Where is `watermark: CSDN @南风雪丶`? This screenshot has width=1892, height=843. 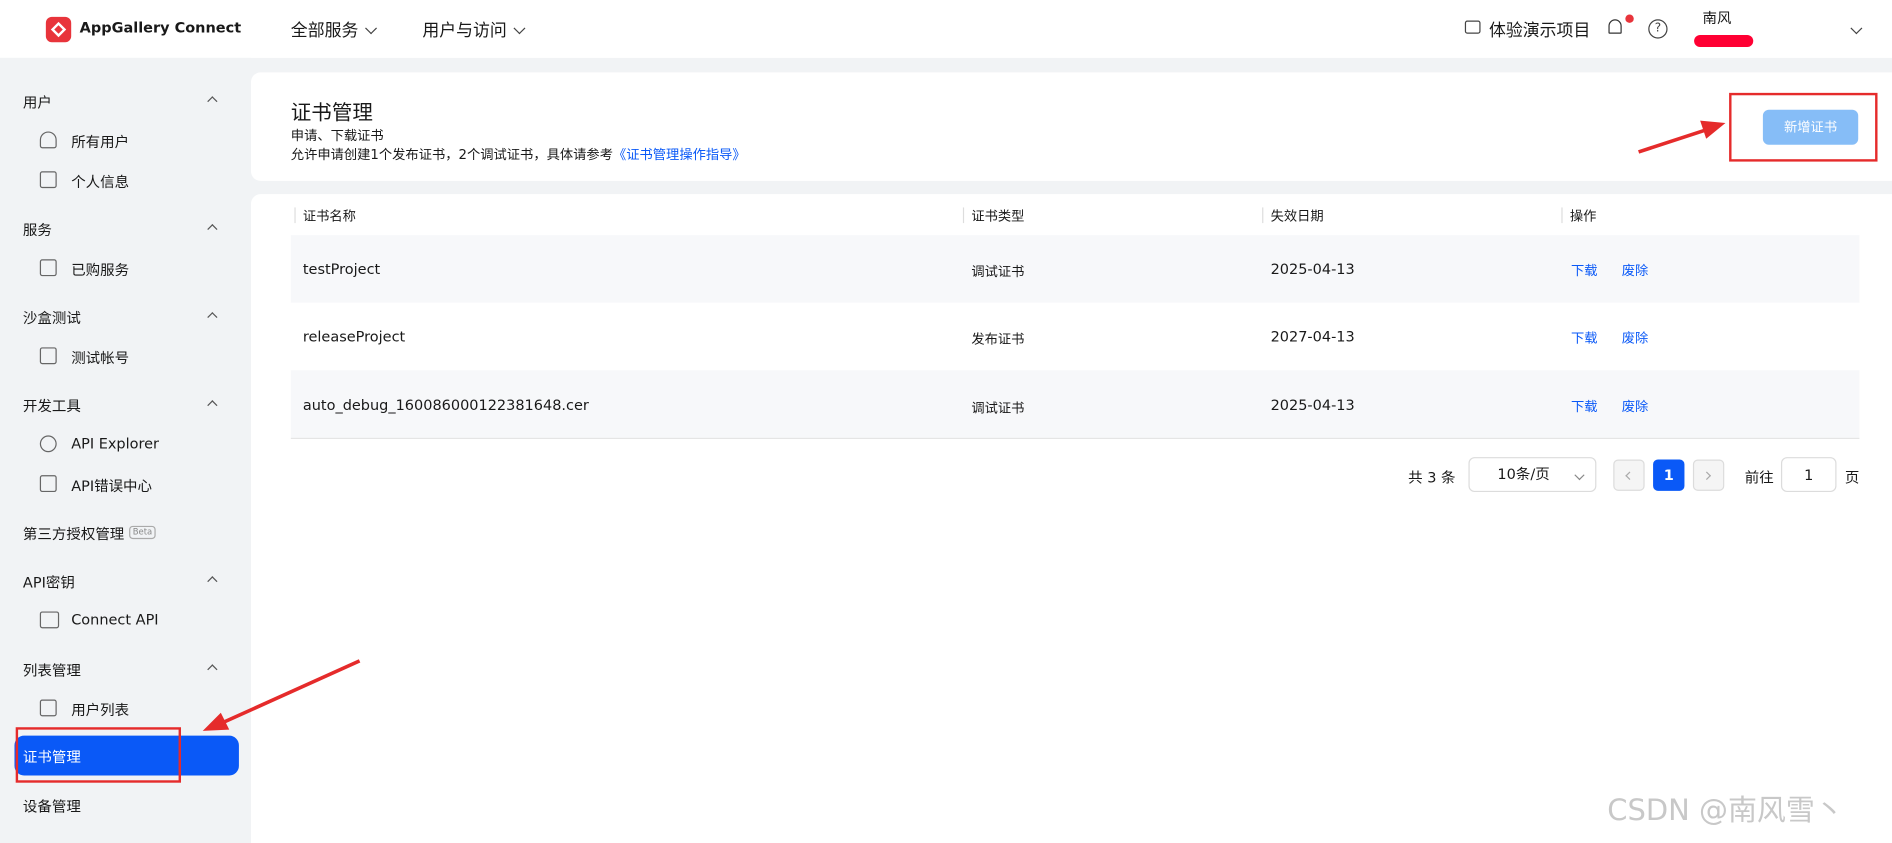 watermark: CSDN @南风雪丶 is located at coordinates (1725, 810).